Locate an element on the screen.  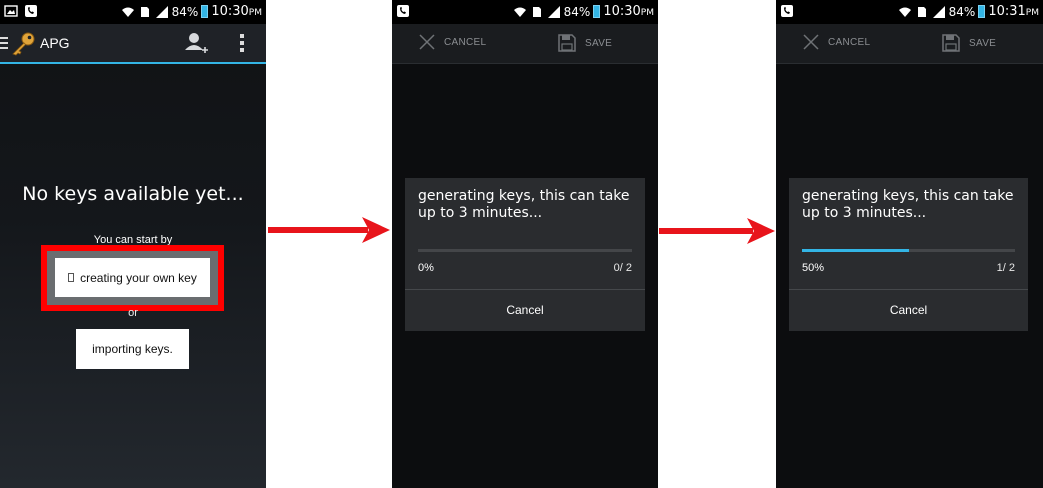
status-bar: 84% 10:31PM is located at coordinates (909, 12).